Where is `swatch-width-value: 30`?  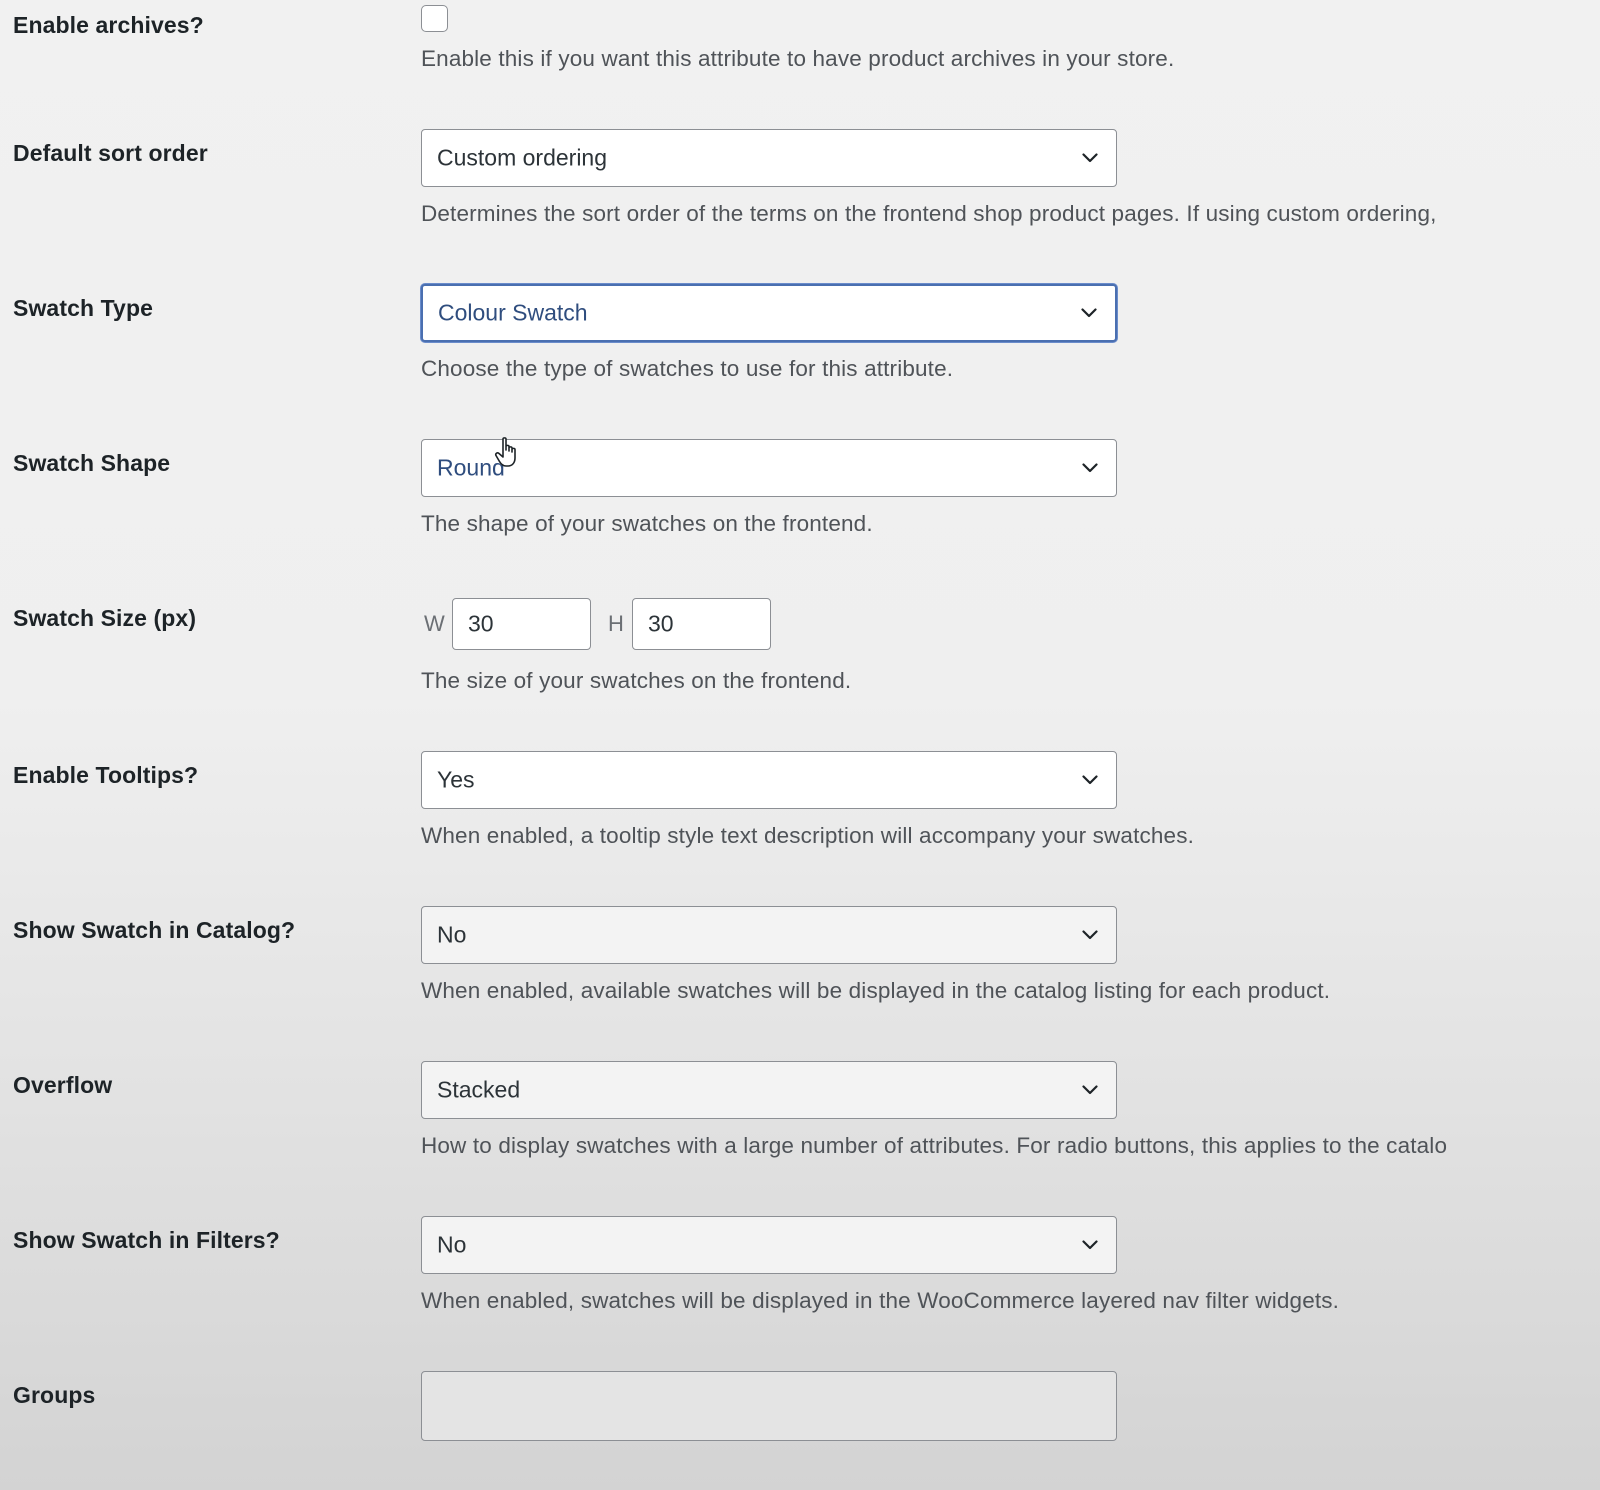 swatch-width-value: 30 is located at coordinates (481, 623).